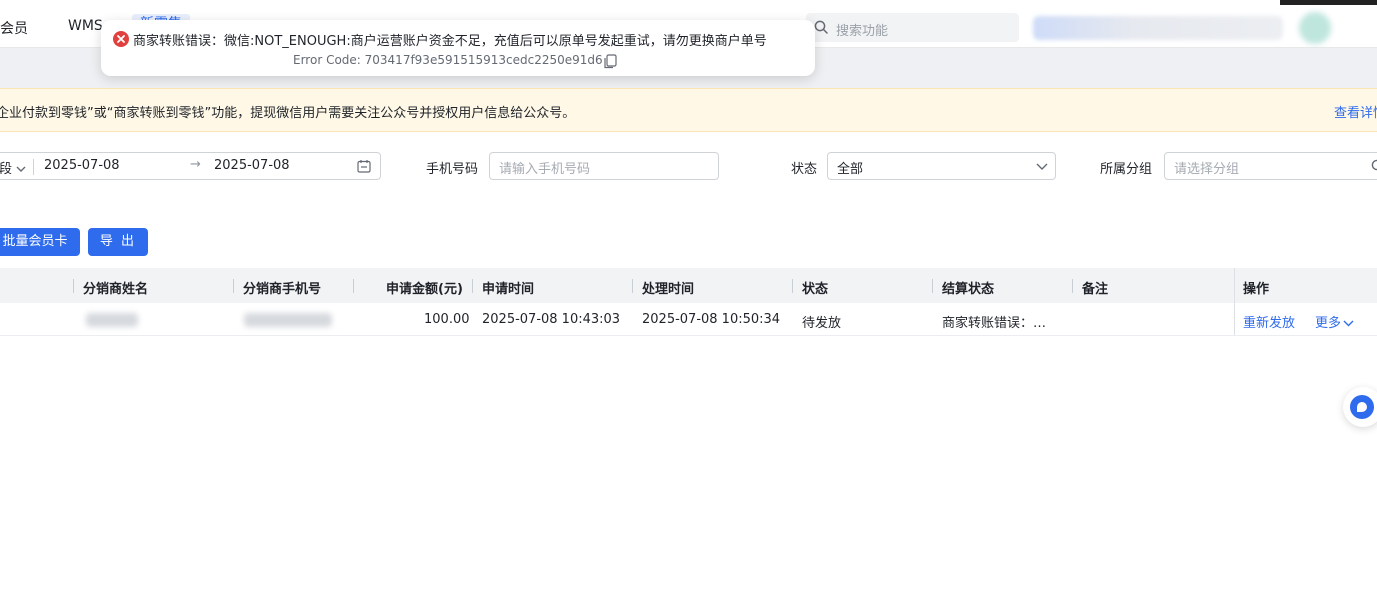  Describe the element at coordinates (14, 28) in the screenshot. I see `nav-item-member: 会员` at that location.